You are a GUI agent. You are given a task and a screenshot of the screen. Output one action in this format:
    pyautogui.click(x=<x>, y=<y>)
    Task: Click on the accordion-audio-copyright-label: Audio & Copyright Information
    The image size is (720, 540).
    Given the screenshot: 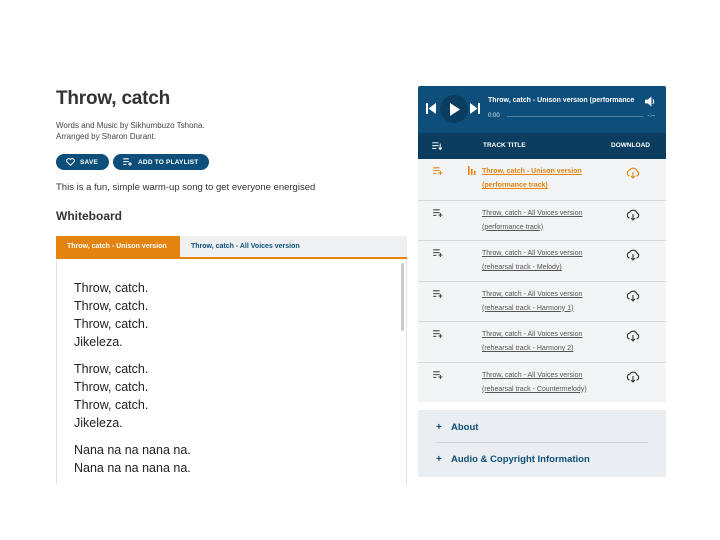 What is the action you would take?
    pyautogui.click(x=520, y=459)
    